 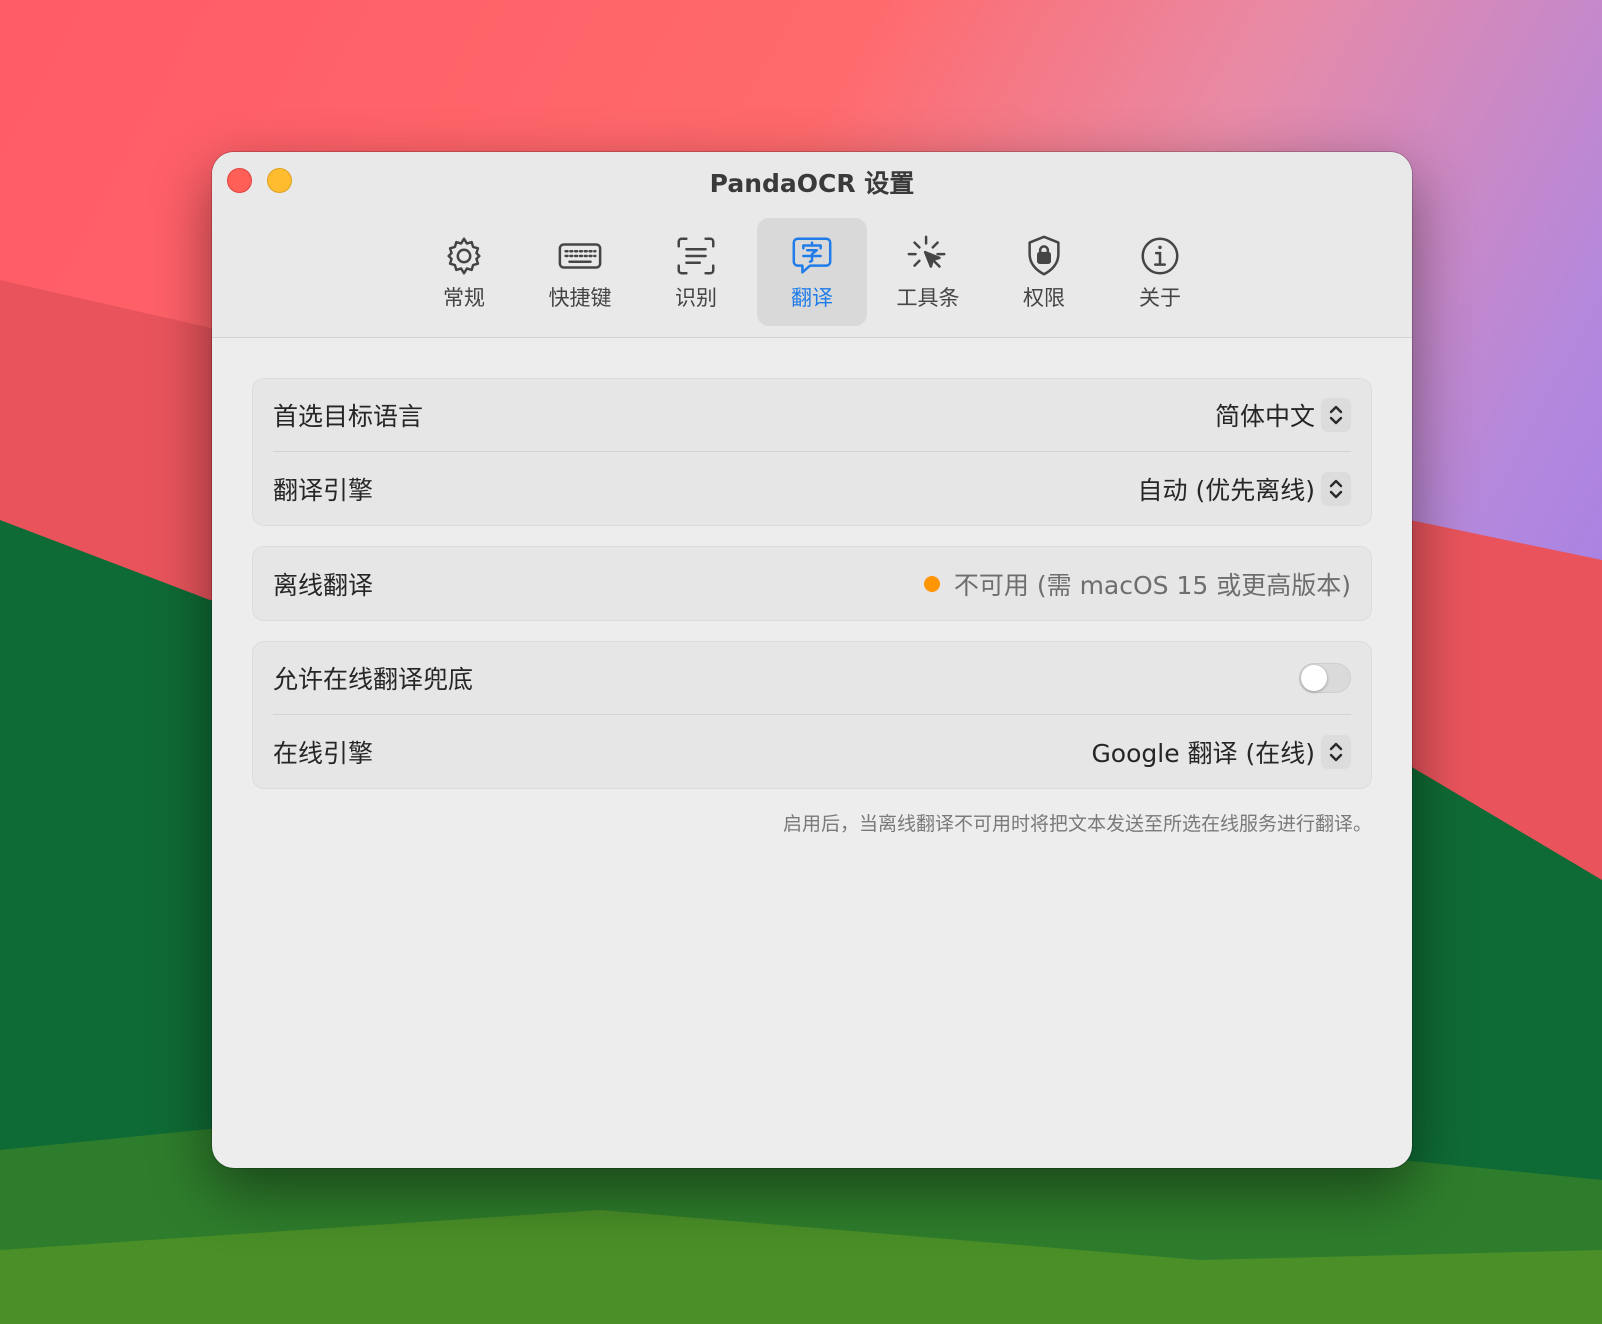 What do you see at coordinates (373, 679) in the screenshot?
I see `online-fallback-label: 允许在线翻译兜底` at bounding box center [373, 679].